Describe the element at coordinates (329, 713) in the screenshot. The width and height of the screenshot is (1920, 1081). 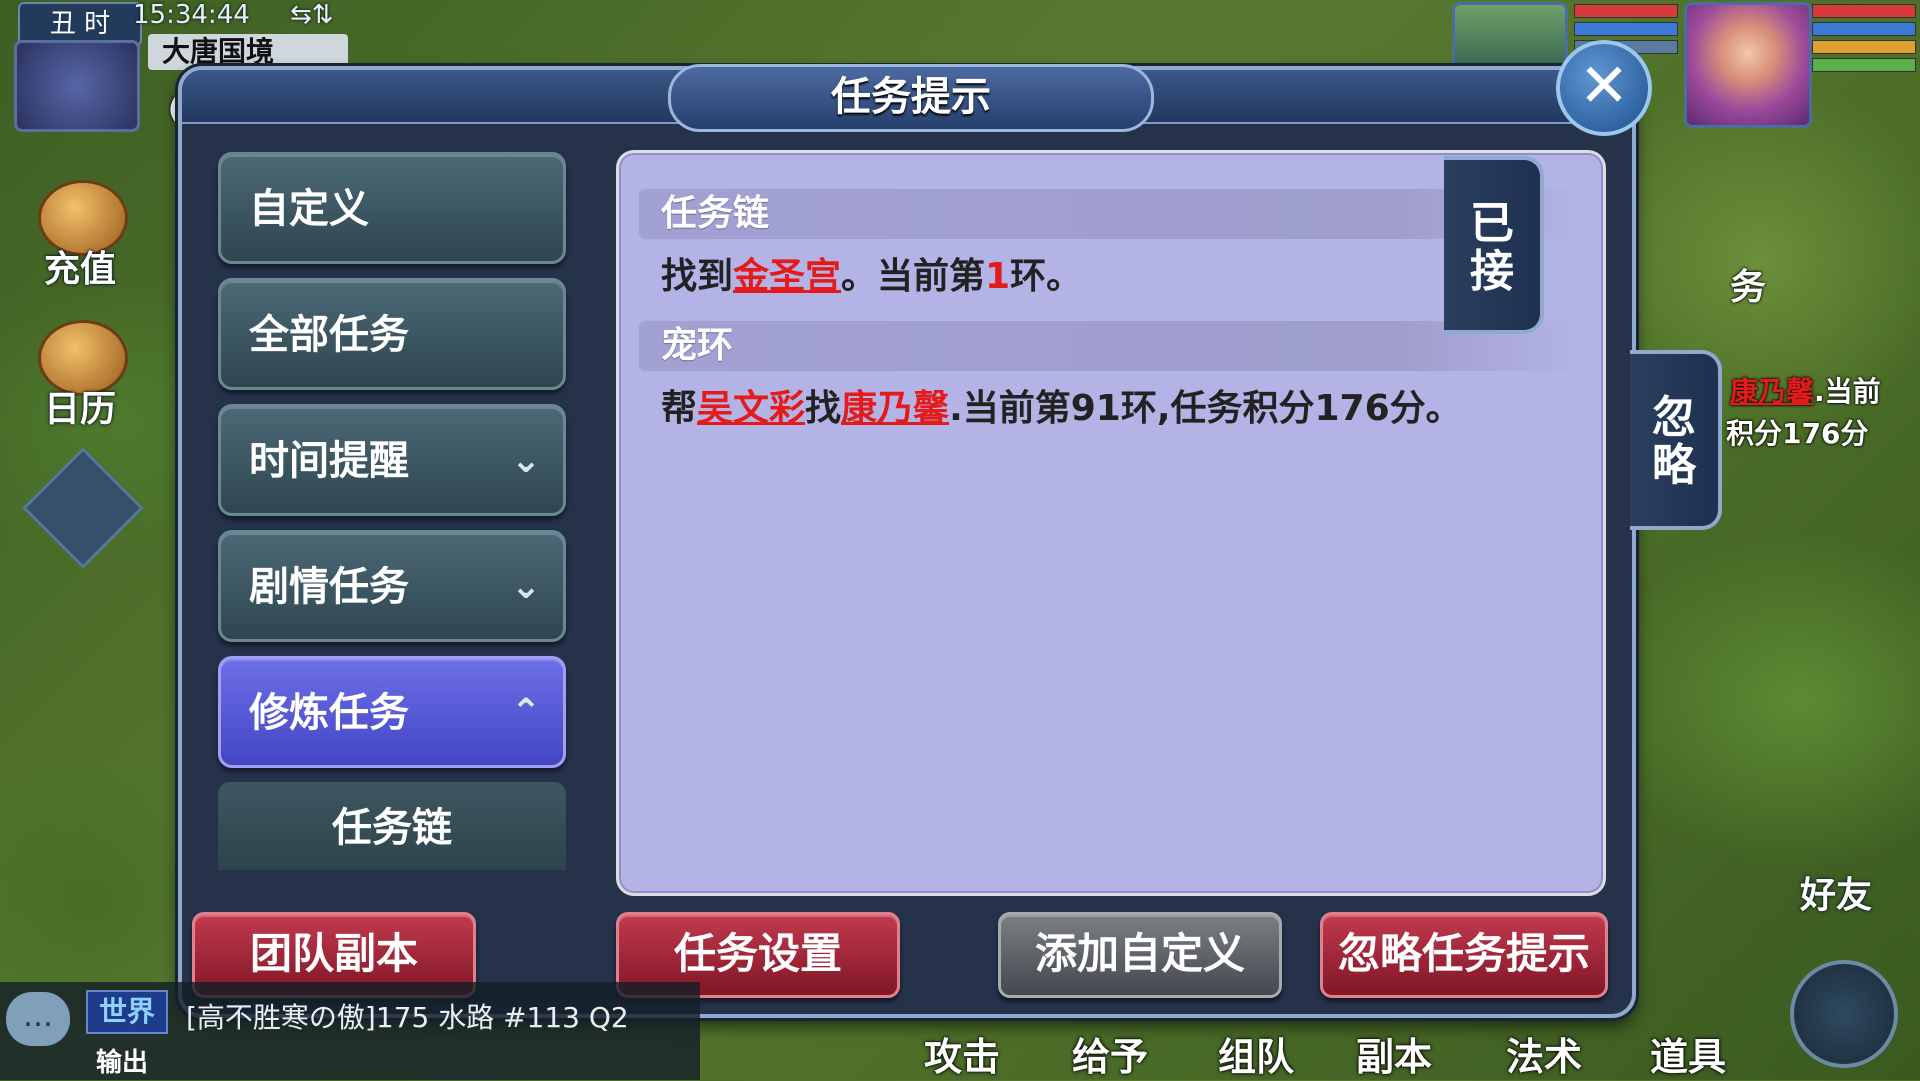
I see `tab-label: 修炼任务` at that location.